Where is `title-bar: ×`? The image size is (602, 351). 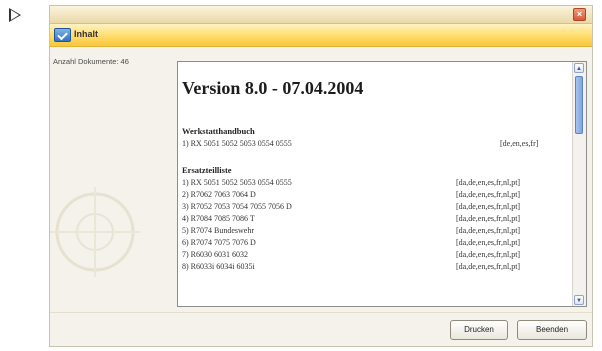
title-bar: × is located at coordinates (321, 15).